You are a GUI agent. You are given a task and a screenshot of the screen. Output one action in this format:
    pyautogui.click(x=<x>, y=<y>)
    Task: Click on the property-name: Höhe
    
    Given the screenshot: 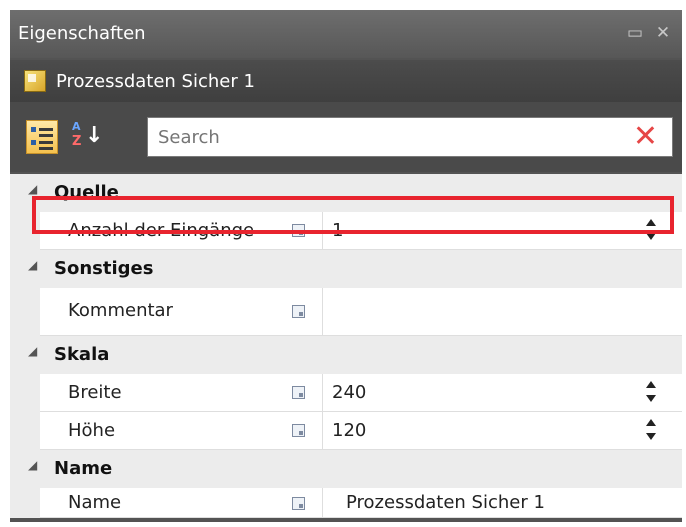 What is the action you would take?
    pyautogui.click(x=92, y=430)
    